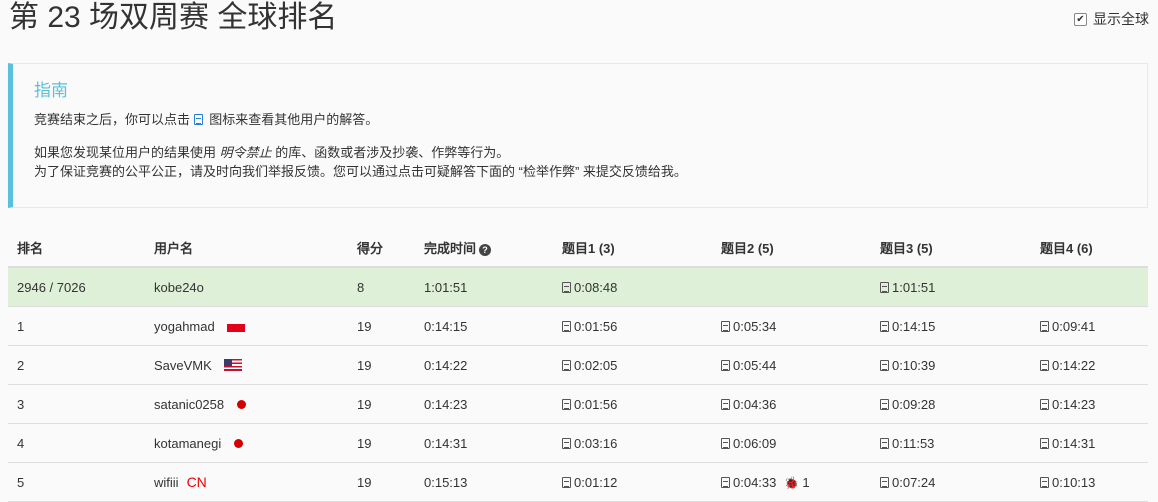  What do you see at coordinates (1121, 19) in the screenshot?
I see `show-all-label: 显示全球` at bounding box center [1121, 19].